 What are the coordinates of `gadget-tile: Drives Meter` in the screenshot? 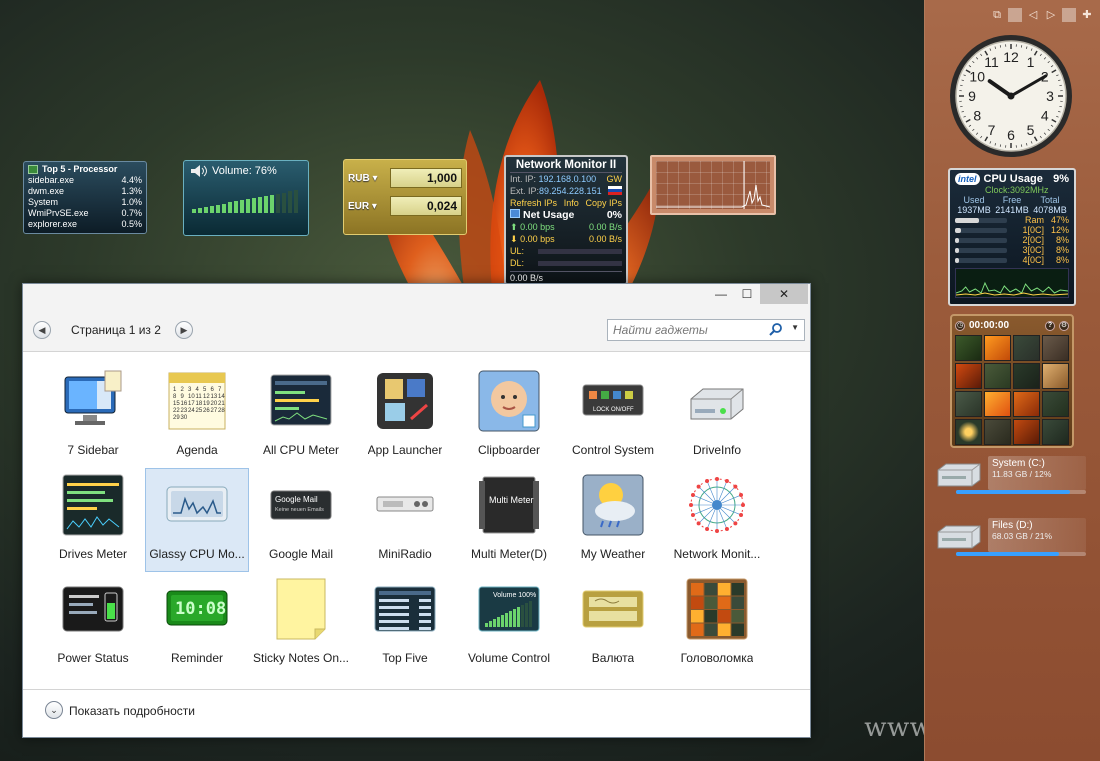 It's located at (93, 520).